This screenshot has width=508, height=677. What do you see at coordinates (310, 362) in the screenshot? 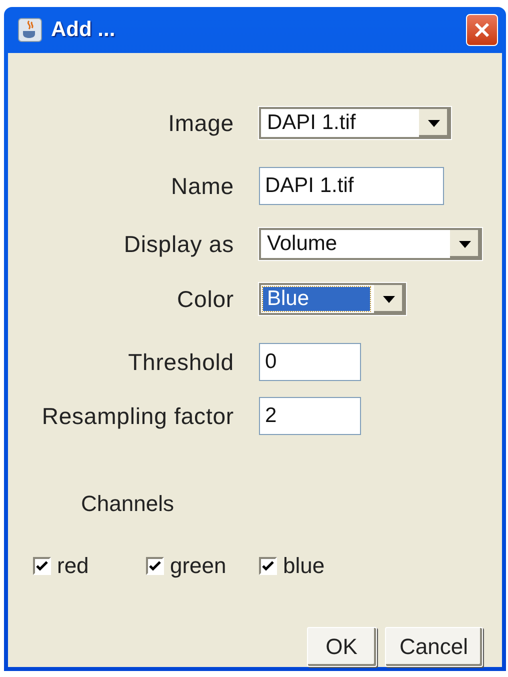
I see `input-field: 0` at bounding box center [310, 362].